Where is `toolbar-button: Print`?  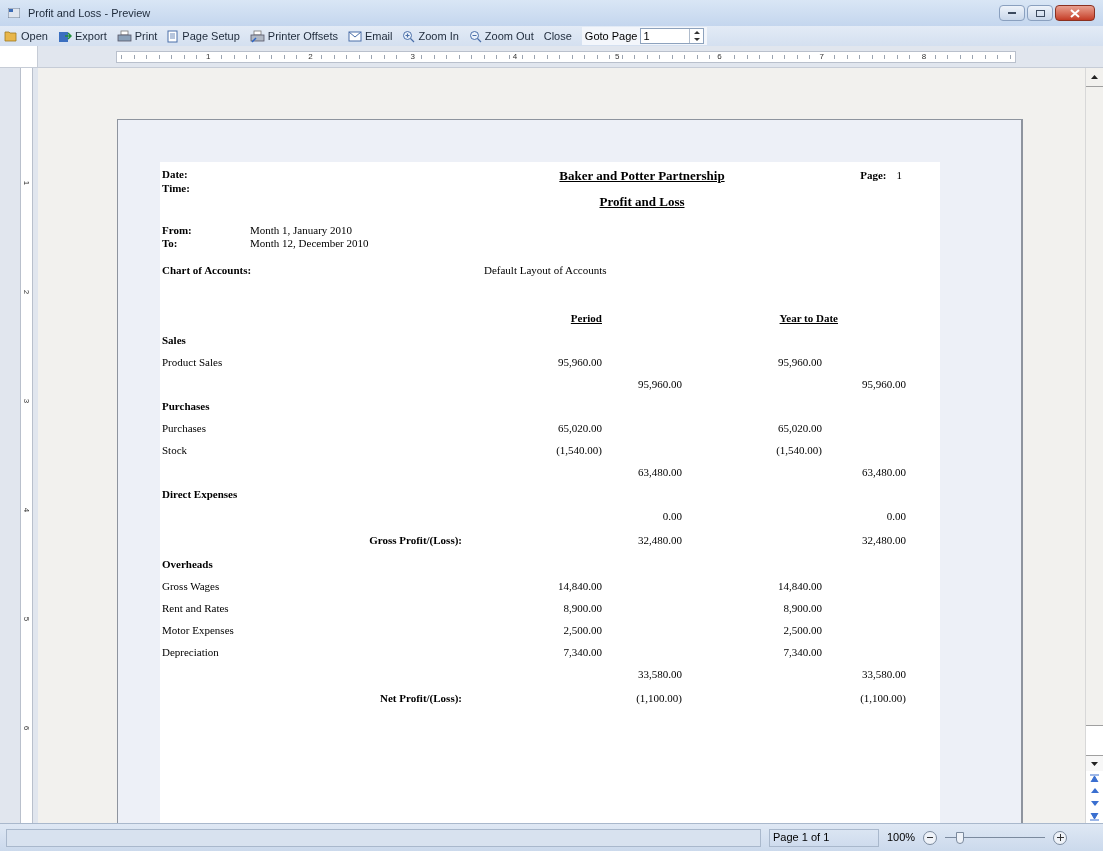
toolbar-button: Print is located at coordinates (137, 36).